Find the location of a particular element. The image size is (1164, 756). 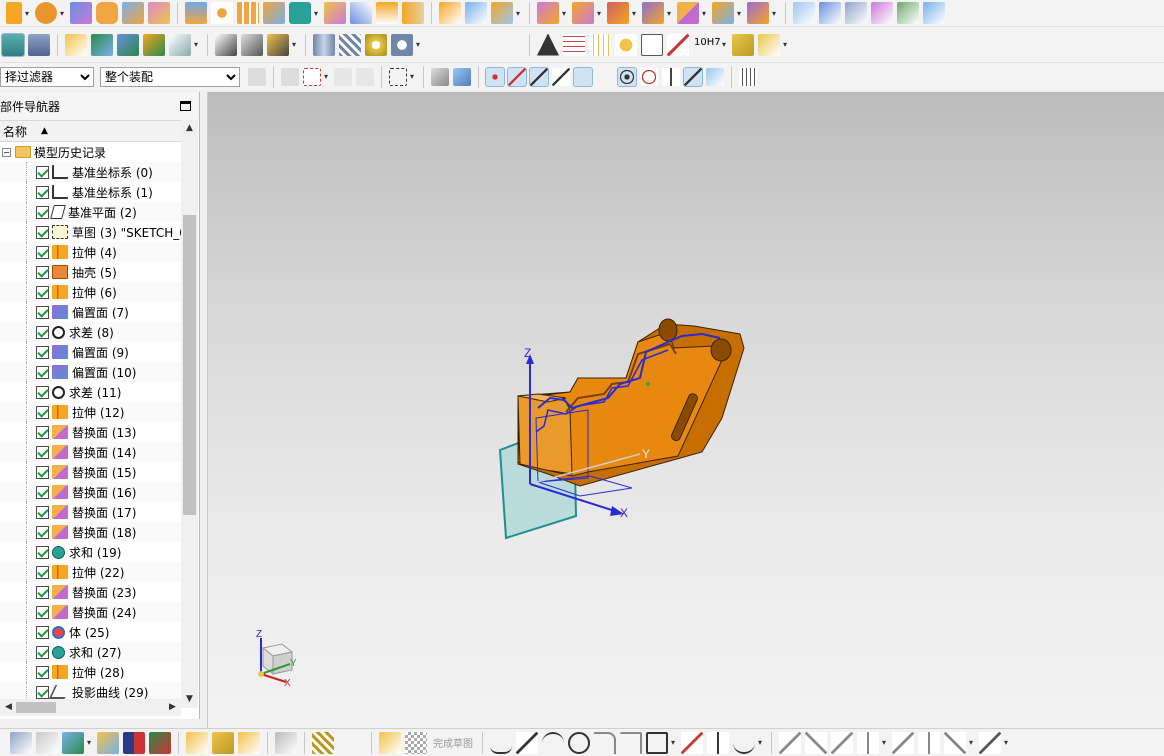

sketch-icon is located at coordinates (390, 742).